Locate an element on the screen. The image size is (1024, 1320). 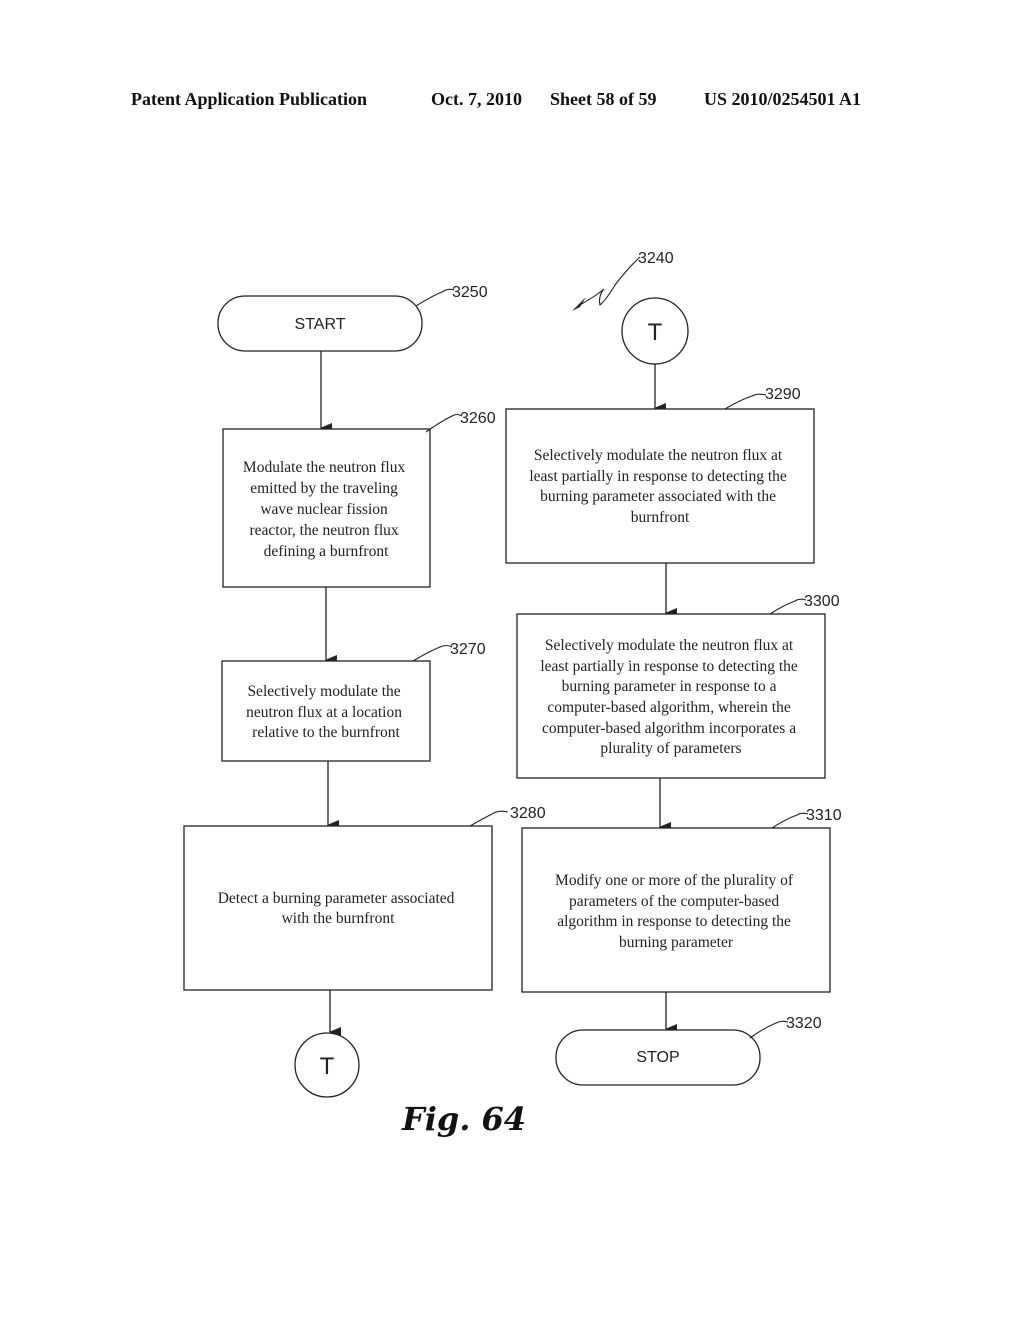
step-3290-box is located at coordinates (660, 486).